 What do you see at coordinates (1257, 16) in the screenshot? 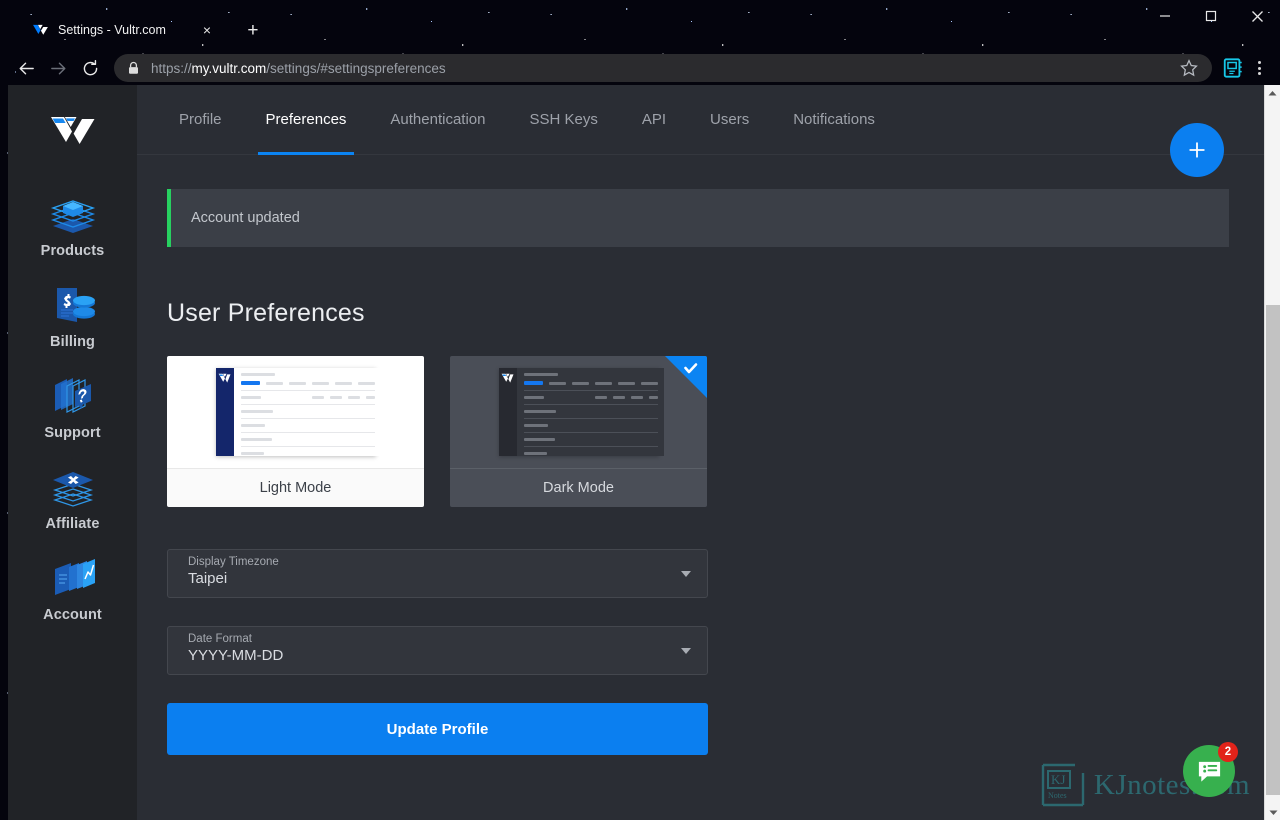
I see `close-window-button` at bounding box center [1257, 16].